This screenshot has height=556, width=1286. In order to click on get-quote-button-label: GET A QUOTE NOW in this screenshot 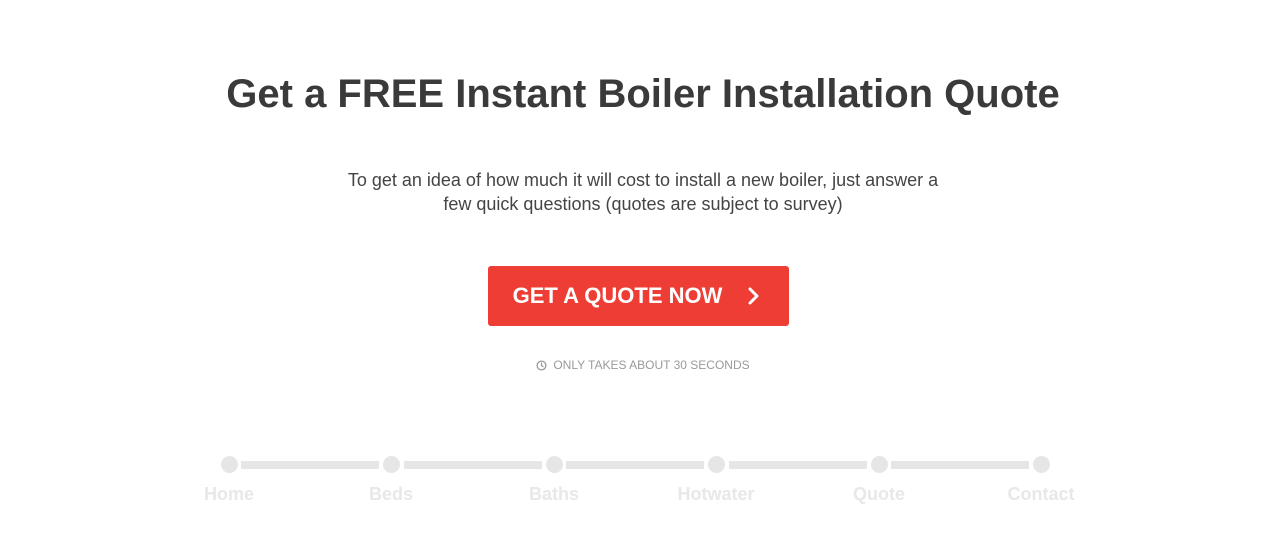, I will do `click(617, 295)`.